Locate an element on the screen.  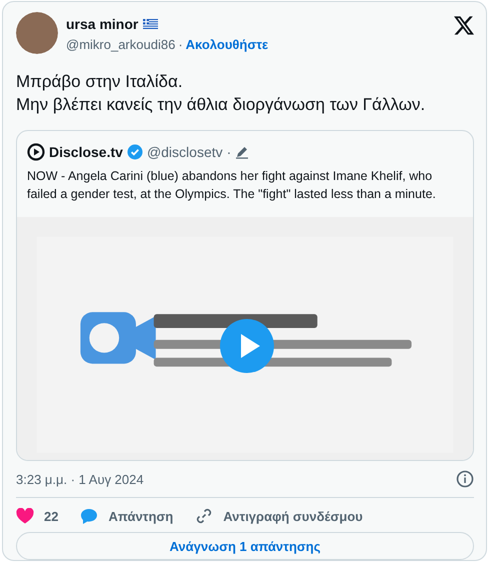
like-count: 22 is located at coordinates (51, 516).